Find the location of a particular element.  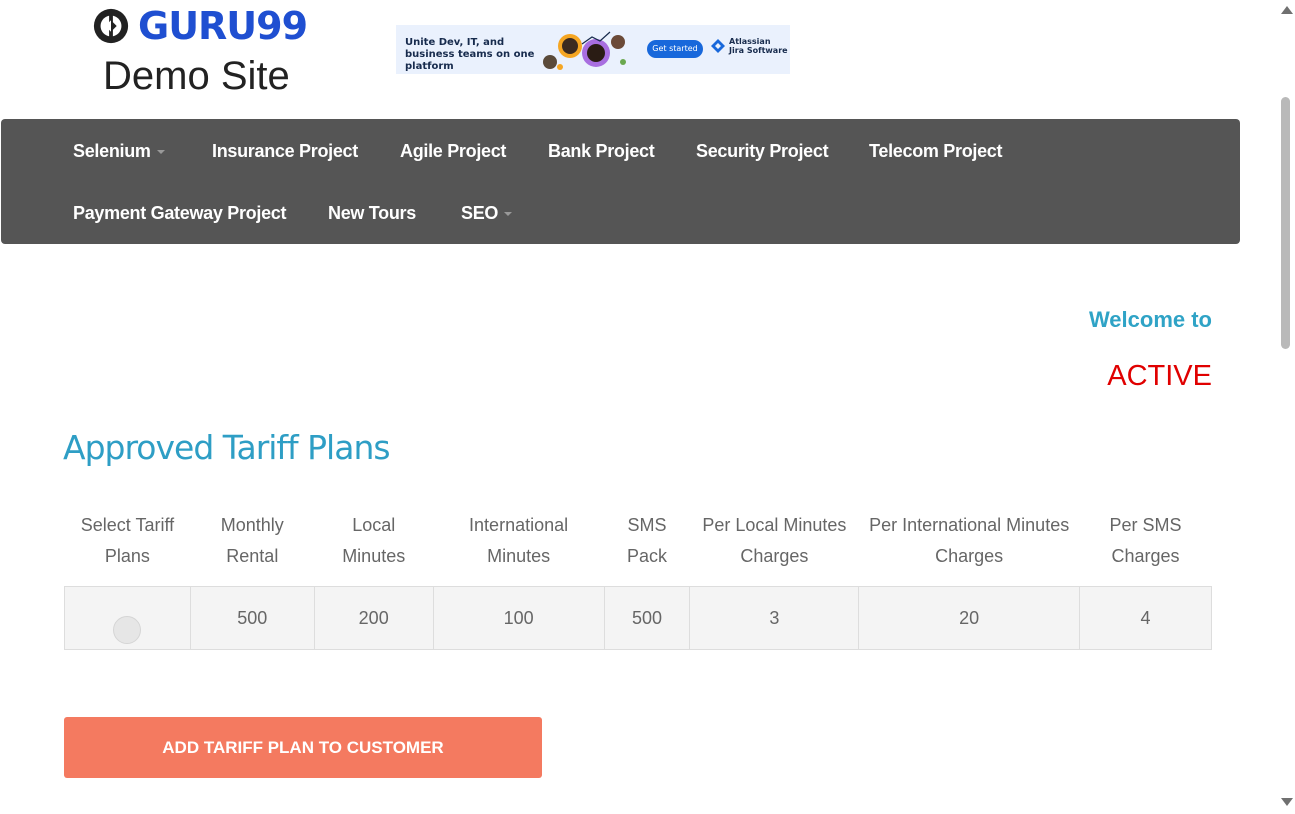

scrollbar-thumb is located at coordinates (1285, 223).